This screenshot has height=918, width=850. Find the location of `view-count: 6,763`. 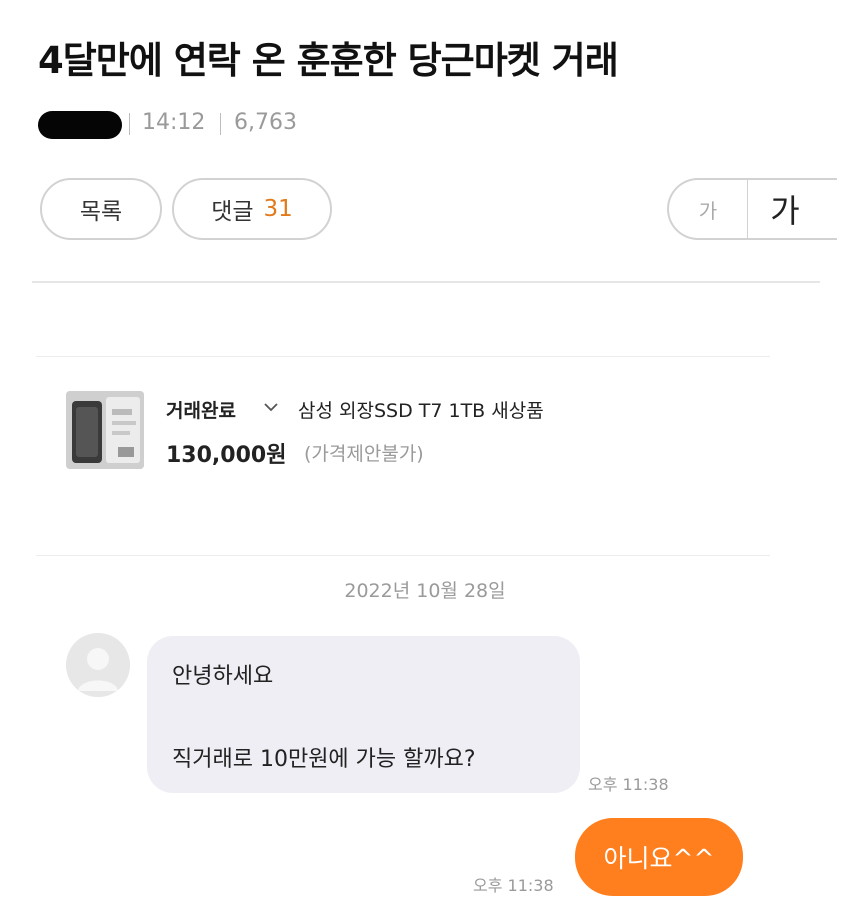

view-count: 6,763 is located at coordinates (265, 122).